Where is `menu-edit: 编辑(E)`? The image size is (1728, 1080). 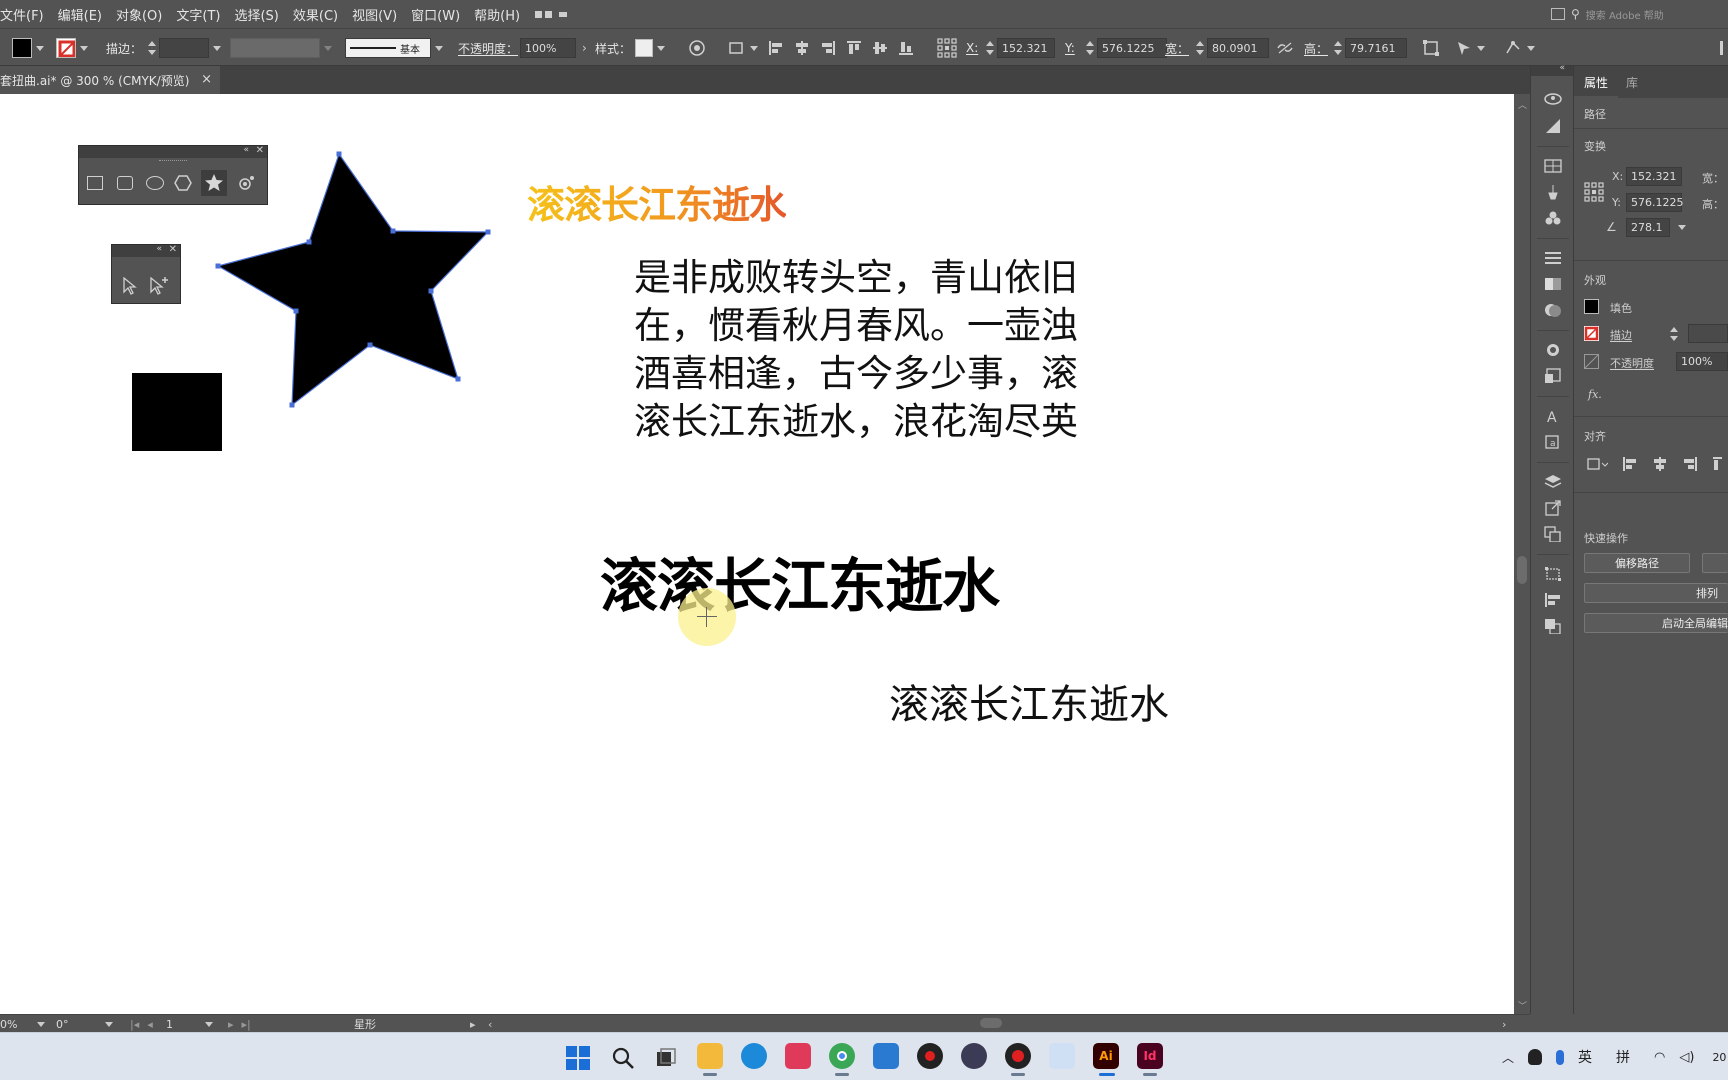
menu-edit: 编辑(E) is located at coordinates (80, 14).